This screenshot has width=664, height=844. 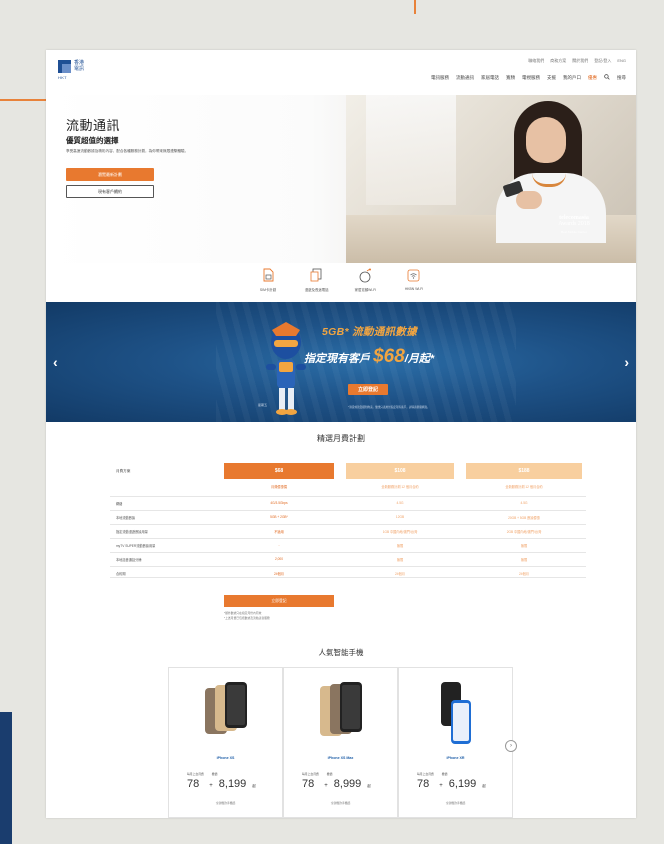 What do you see at coordinates (341, 709) in the screenshot?
I see `iphone-xs-max-image` at bounding box center [341, 709].